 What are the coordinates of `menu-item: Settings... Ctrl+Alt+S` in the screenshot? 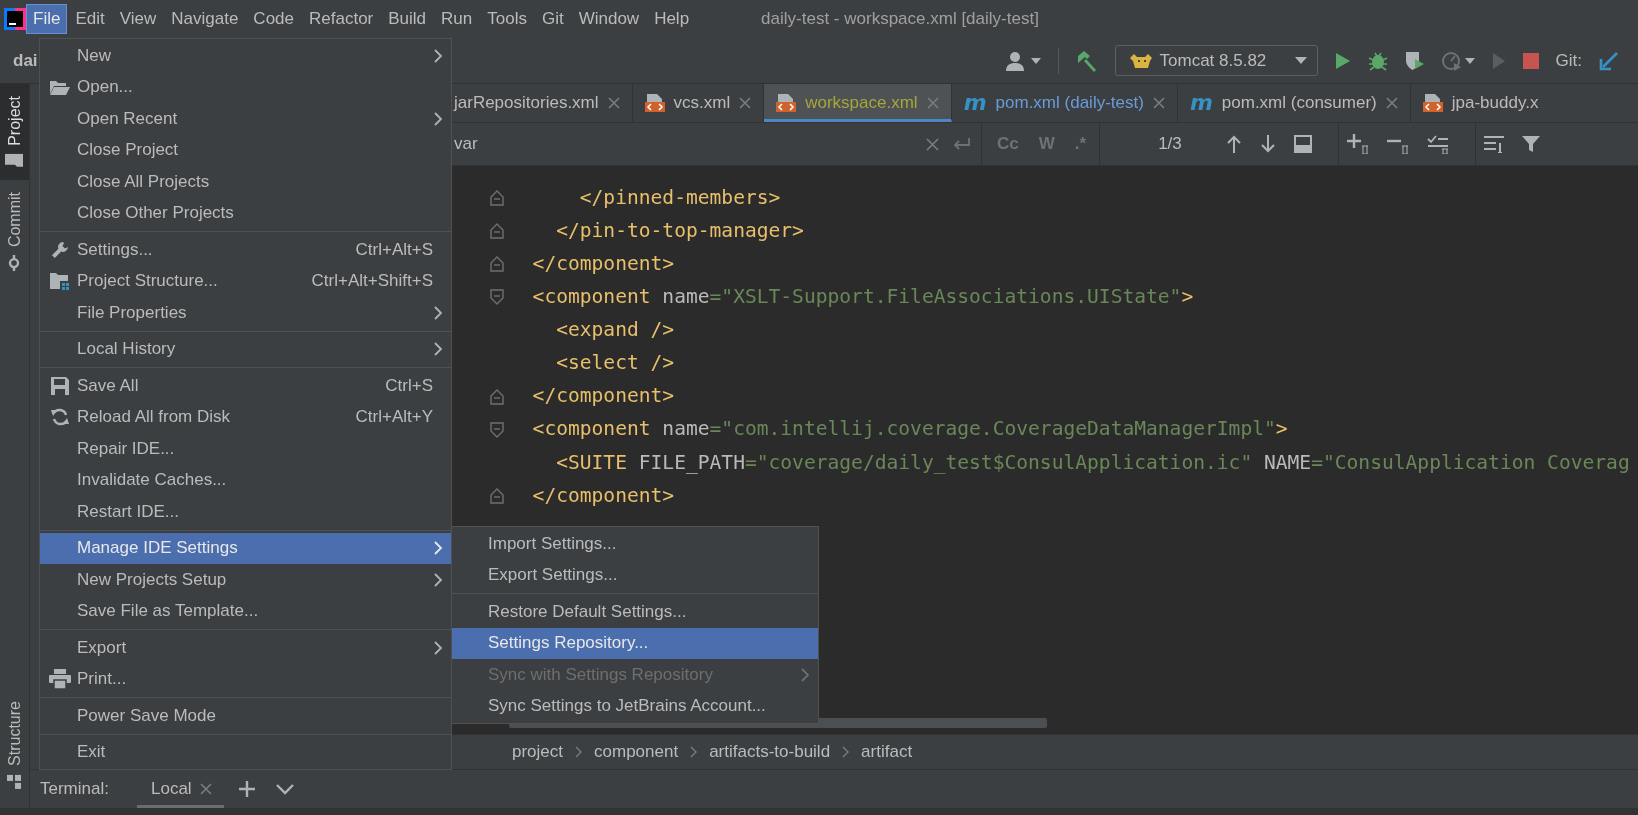 It's located at (245, 250).